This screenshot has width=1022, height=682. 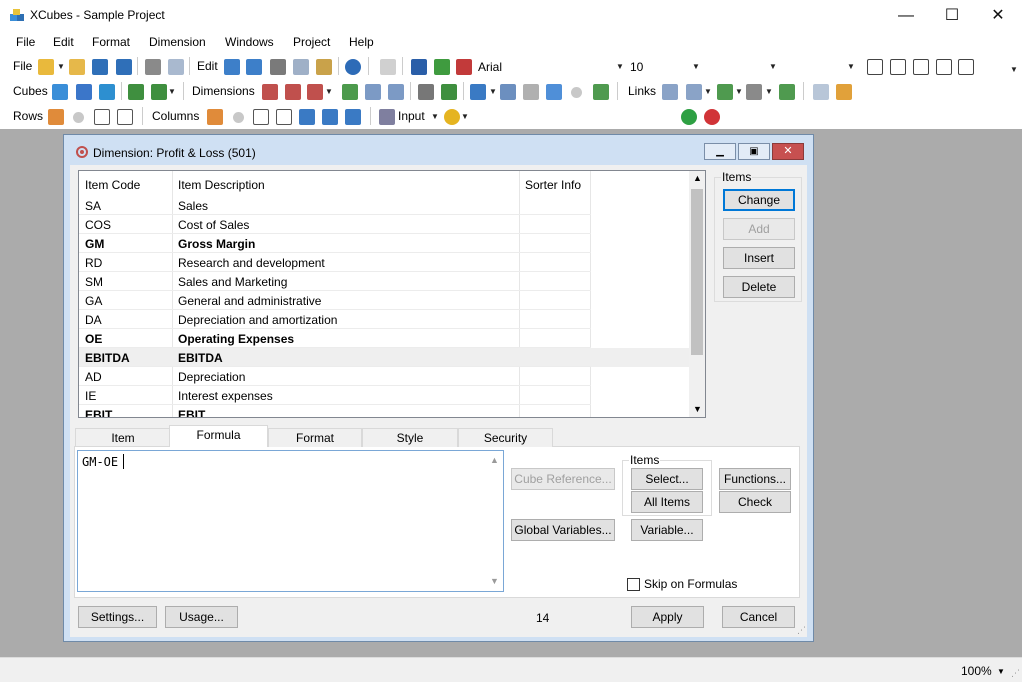 What do you see at coordinates (720, 151) in the screenshot?
I see `dialog-minimize-button: ▁` at bounding box center [720, 151].